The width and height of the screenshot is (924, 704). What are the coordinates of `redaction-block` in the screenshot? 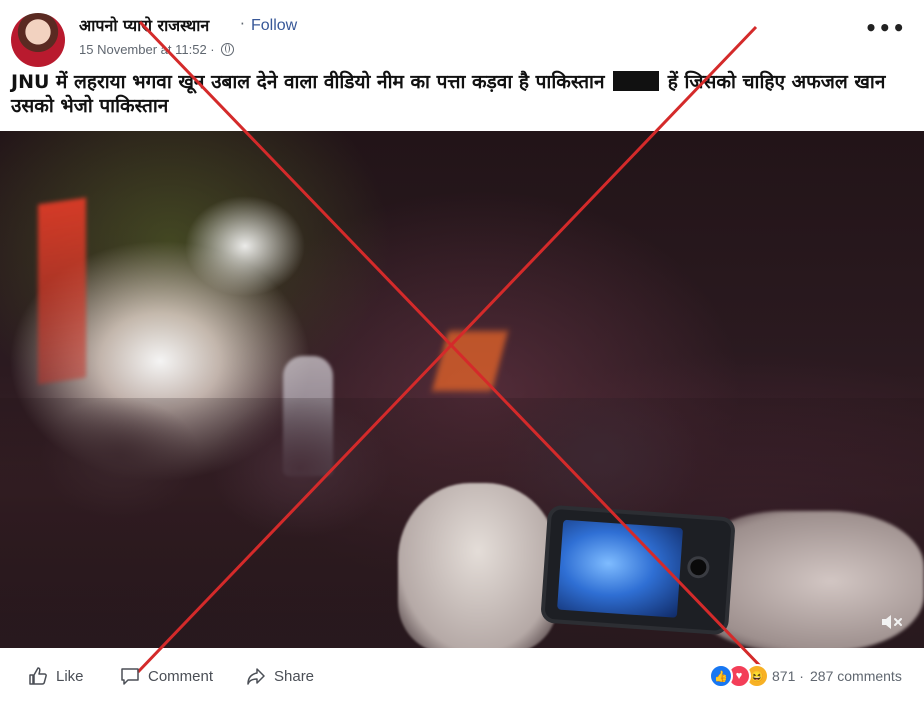 It's located at (636, 81).